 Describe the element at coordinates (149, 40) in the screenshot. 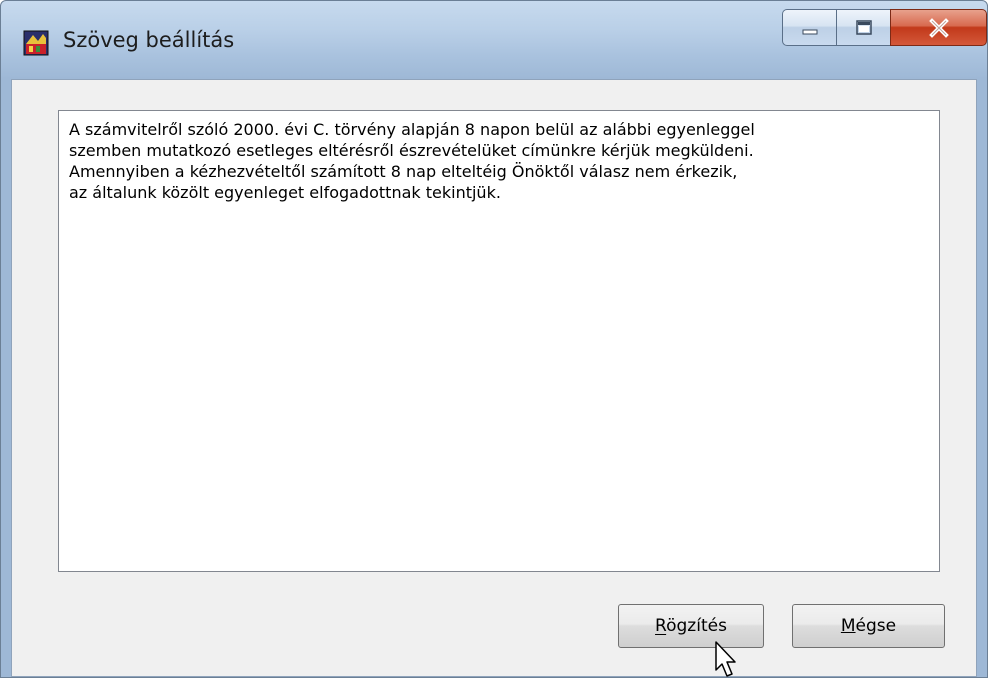

I see `window-title: Szöveg beállítás` at that location.